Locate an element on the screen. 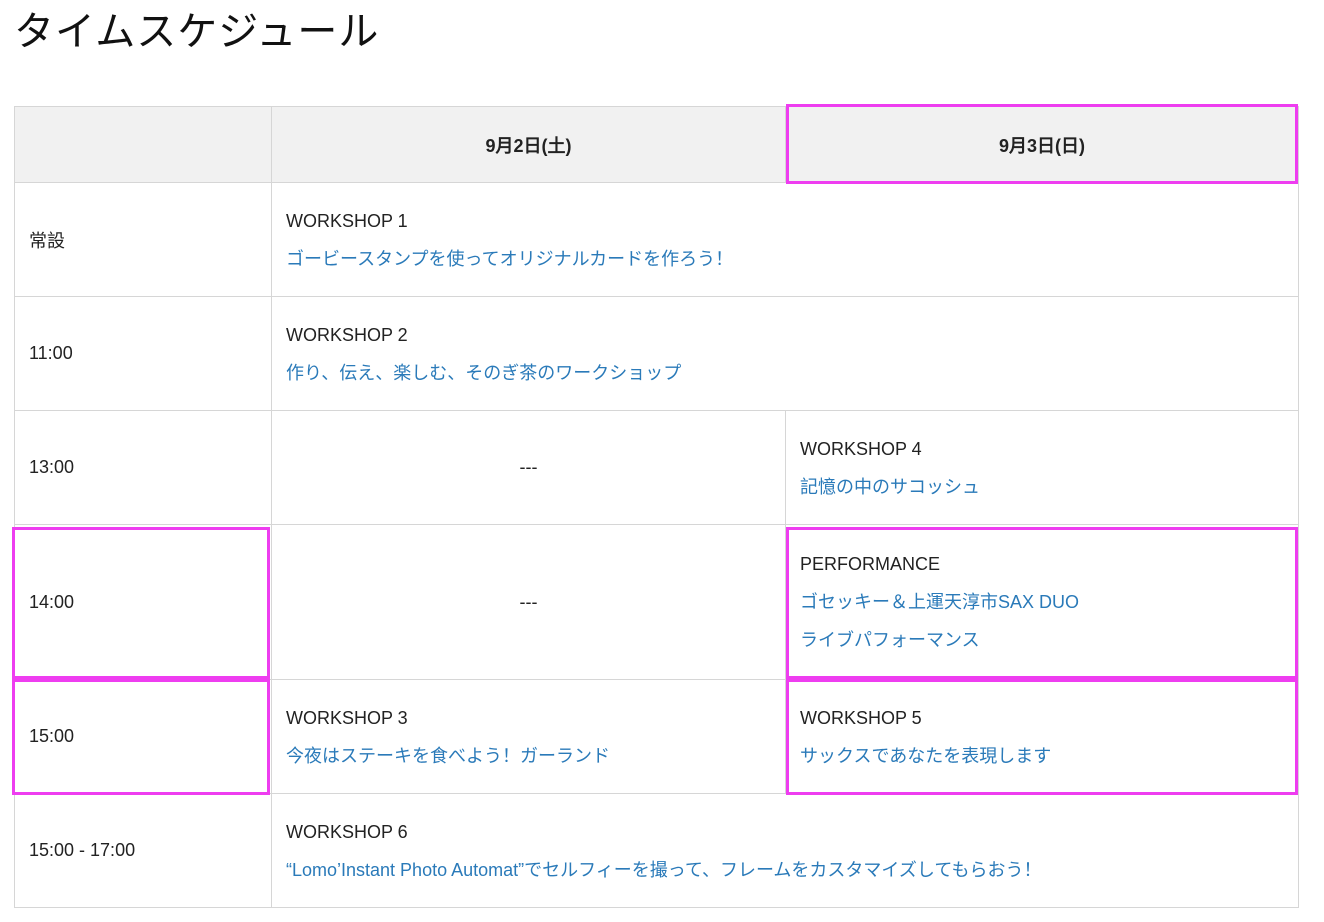 The width and height of the screenshot is (1324, 922). event-link: ライブパフォーマンス is located at coordinates (1042, 640).